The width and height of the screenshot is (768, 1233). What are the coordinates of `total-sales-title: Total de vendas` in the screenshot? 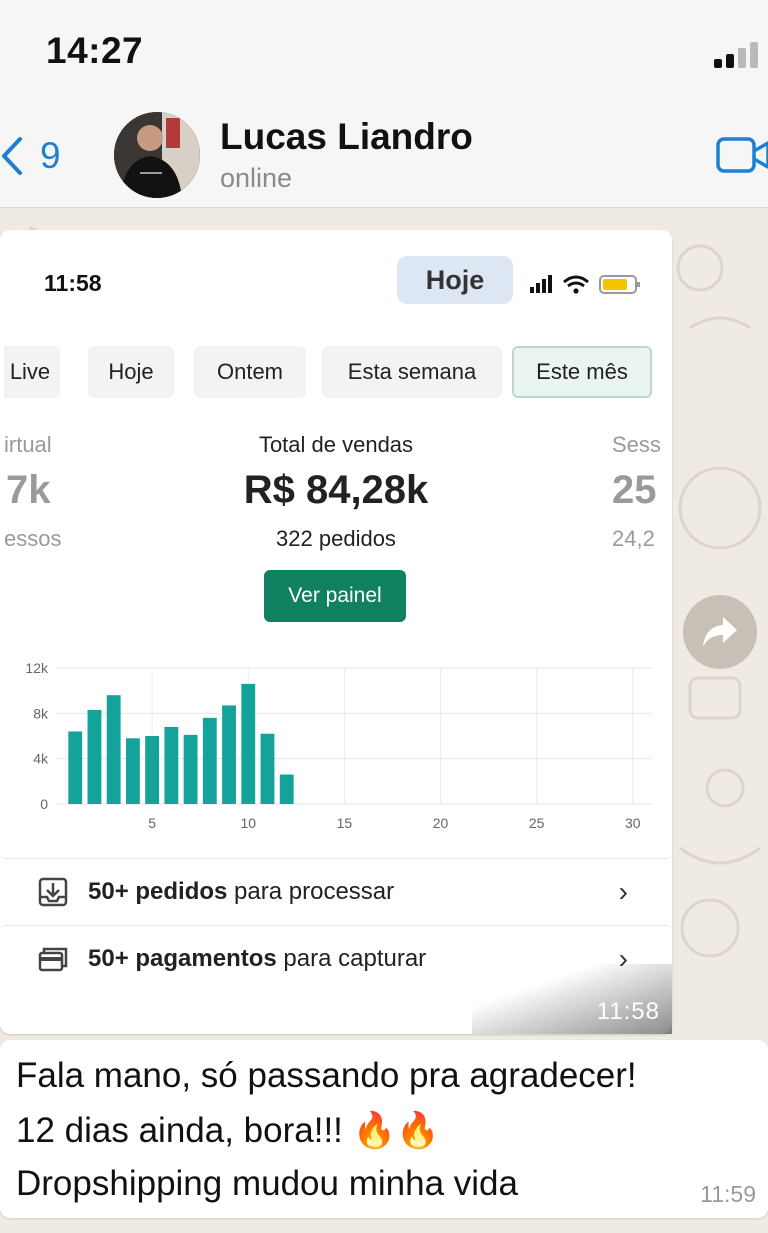 It's located at (336, 444).